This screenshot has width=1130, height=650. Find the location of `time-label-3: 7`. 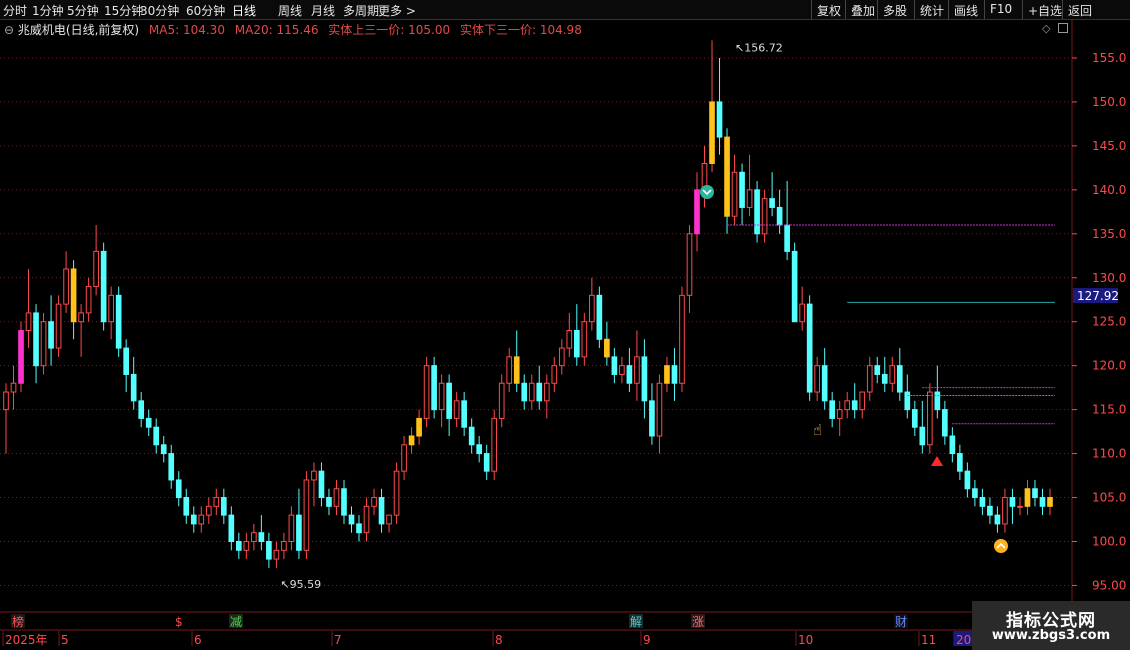

time-label-3: 7 is located at coordinates (338, 640).